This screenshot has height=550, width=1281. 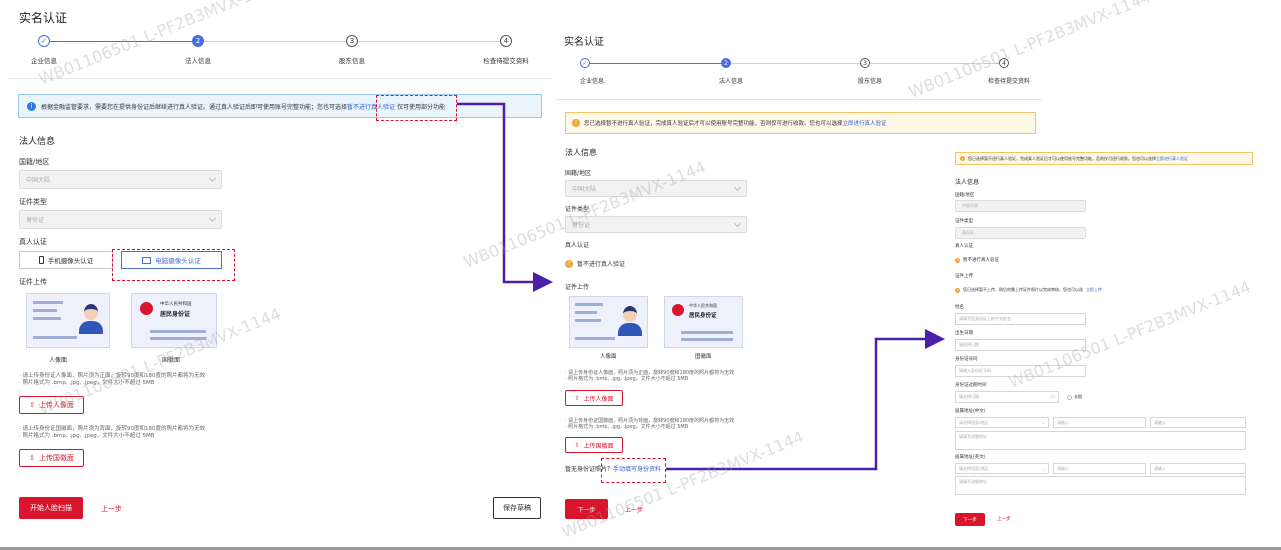 What do you see at coordinates (1020, 345) in the screenshot?
I see `birth-date-input: 请选择日期` at bounding box center [1020, 345].